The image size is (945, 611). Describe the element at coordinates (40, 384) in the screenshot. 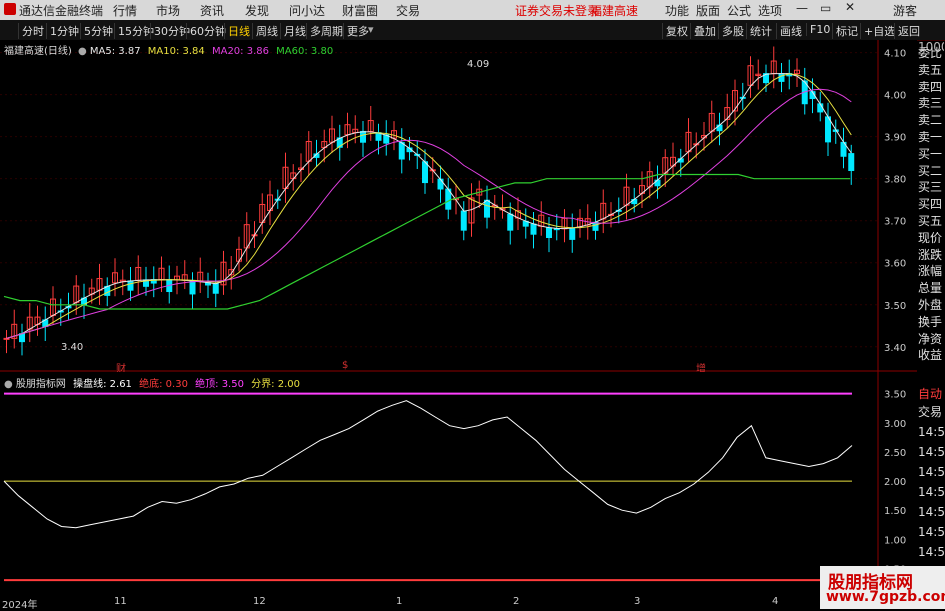

I see `indicator-title: 股朋指标网` at that location.